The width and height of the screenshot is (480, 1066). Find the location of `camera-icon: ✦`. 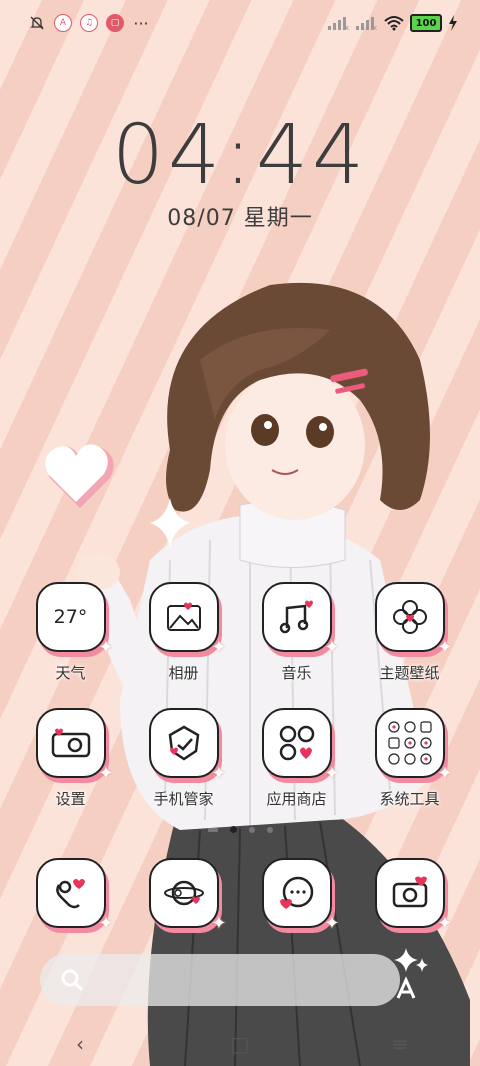

camera-icon: ✦ is located at coordinates (413, 896).